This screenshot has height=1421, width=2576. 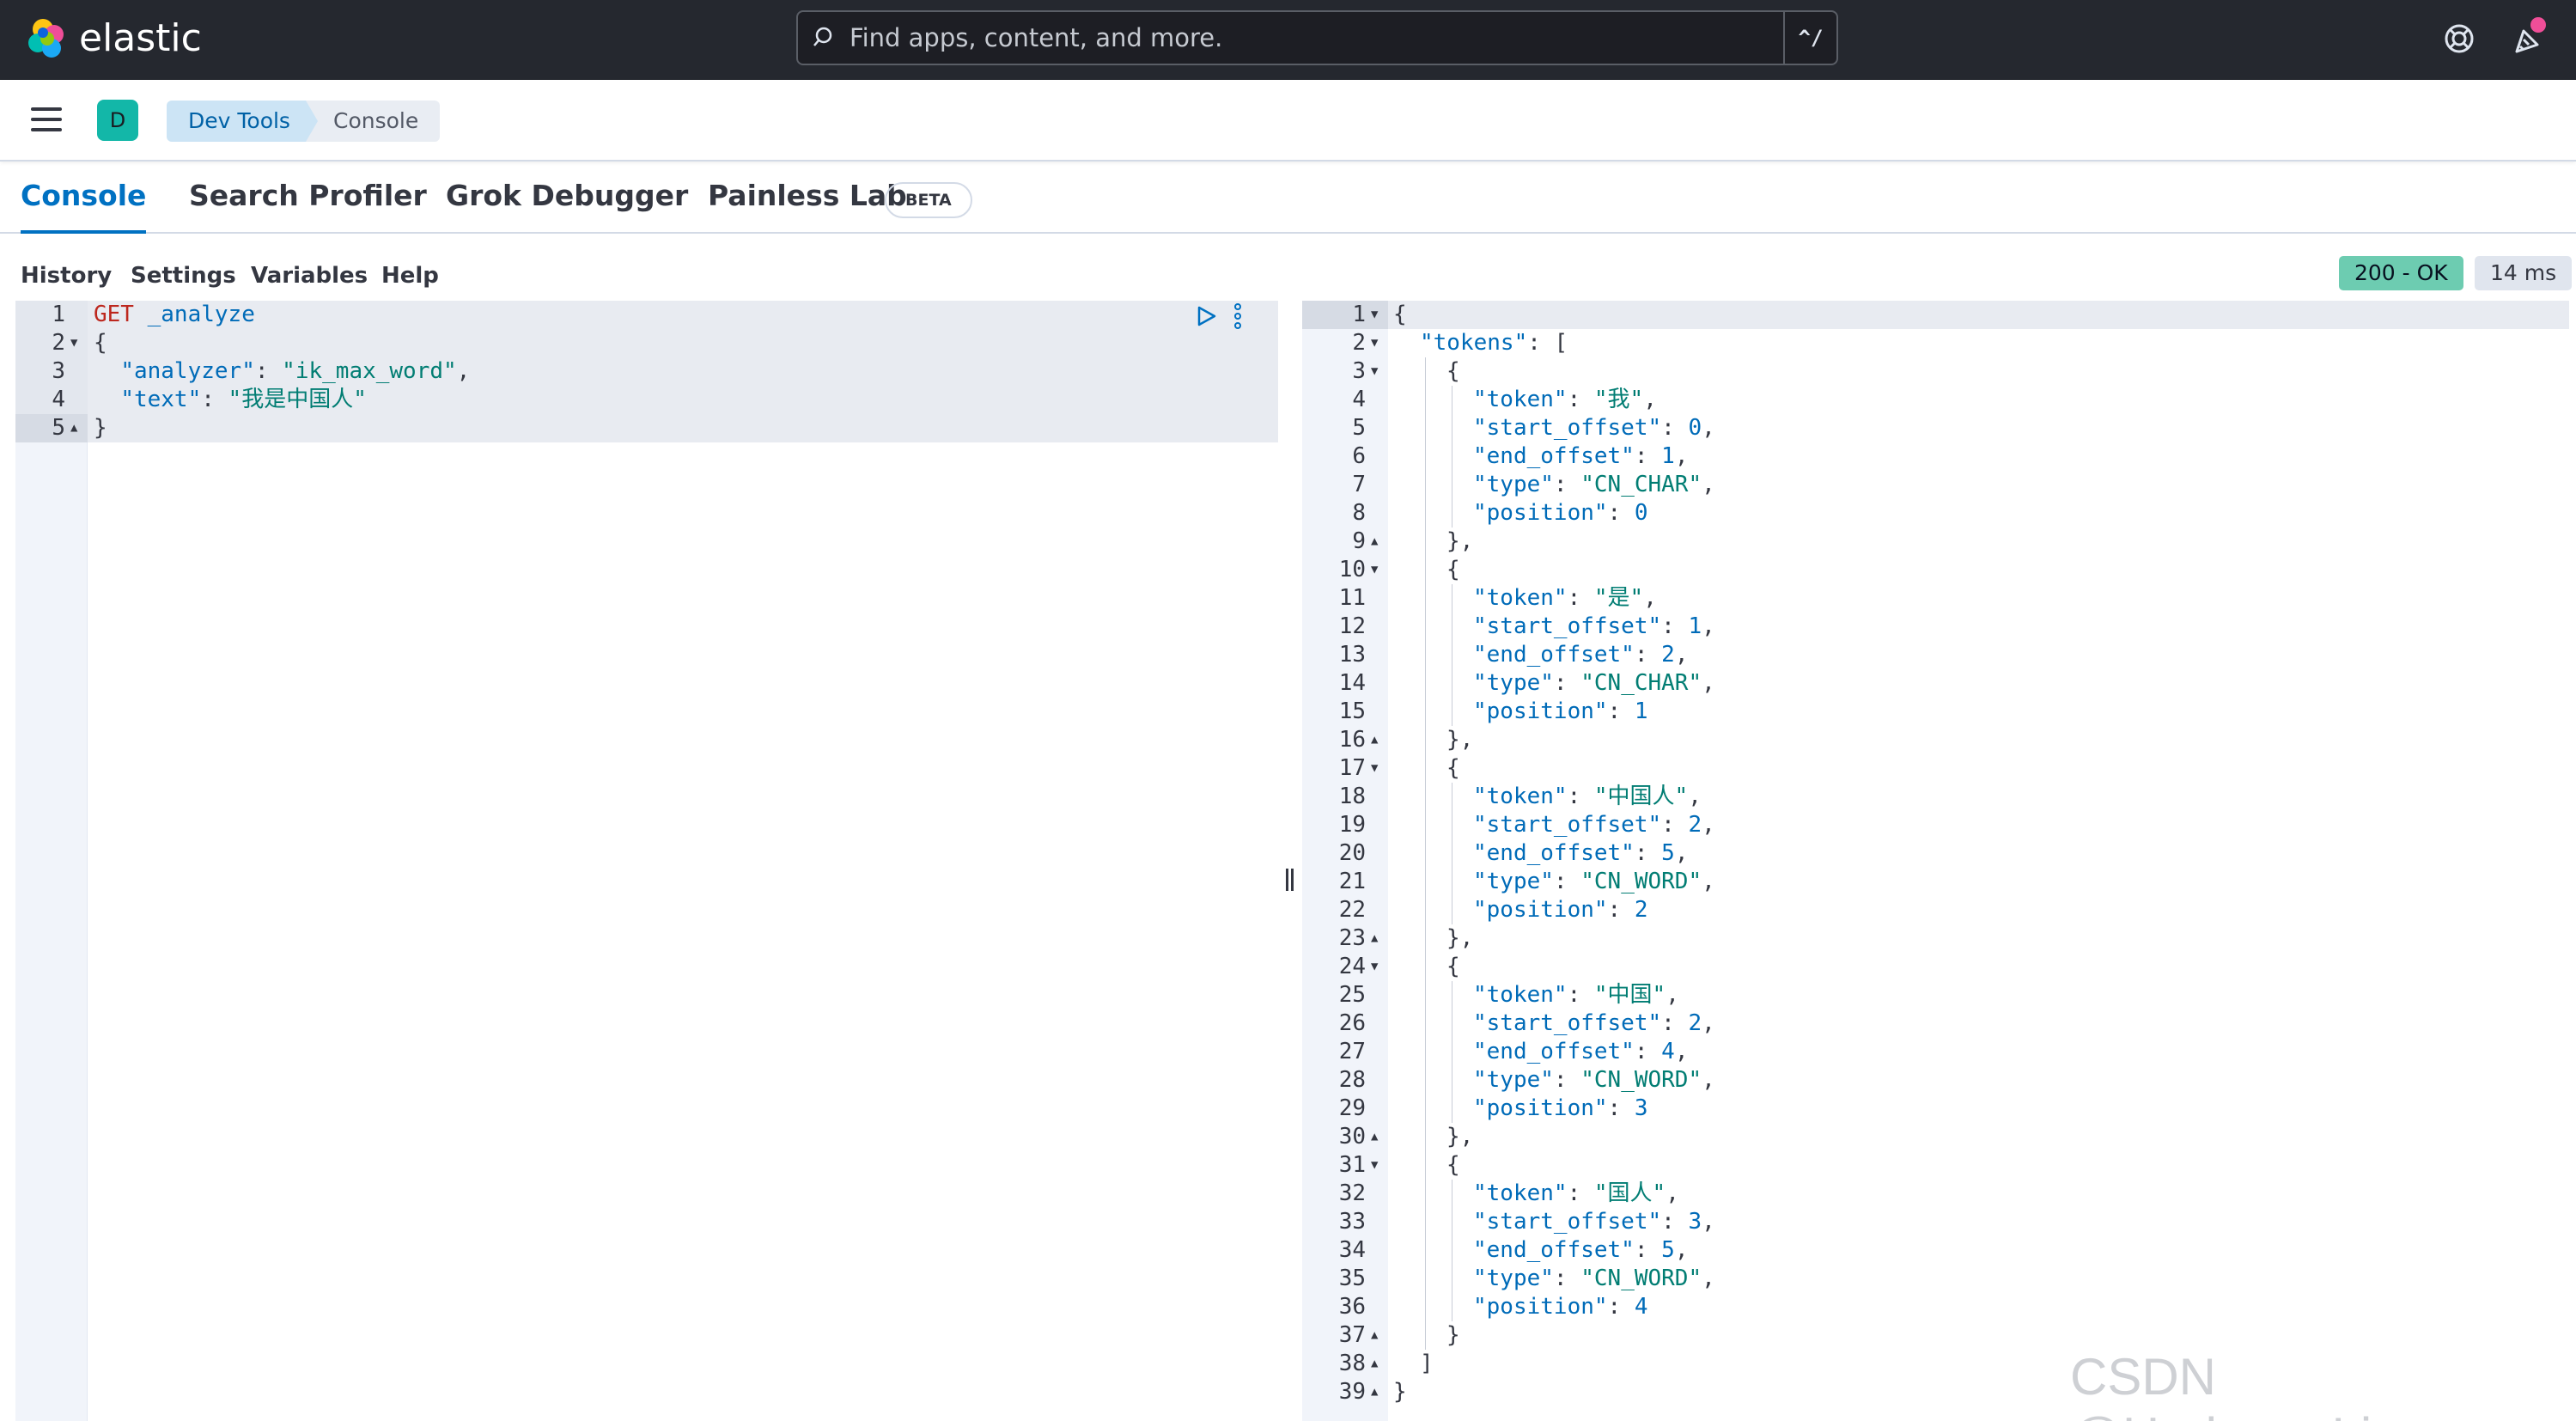 I want to click on code-line: "tokens": [, so click(x=1494, y=343).